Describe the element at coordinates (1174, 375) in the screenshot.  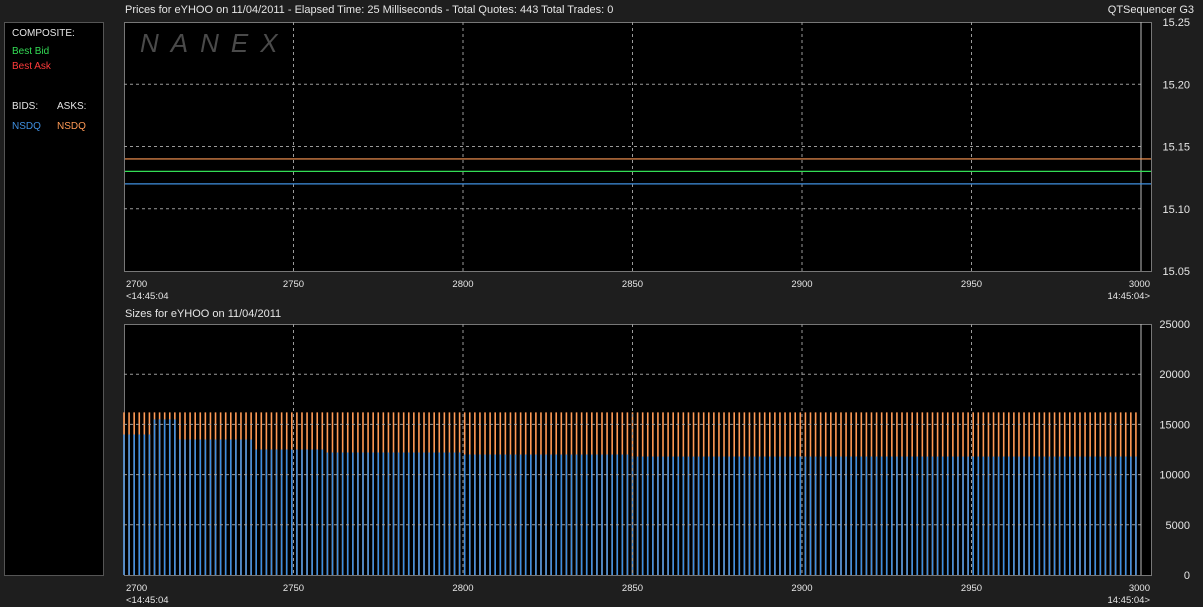
I see `size-y-tick-label: 20000` at that location.